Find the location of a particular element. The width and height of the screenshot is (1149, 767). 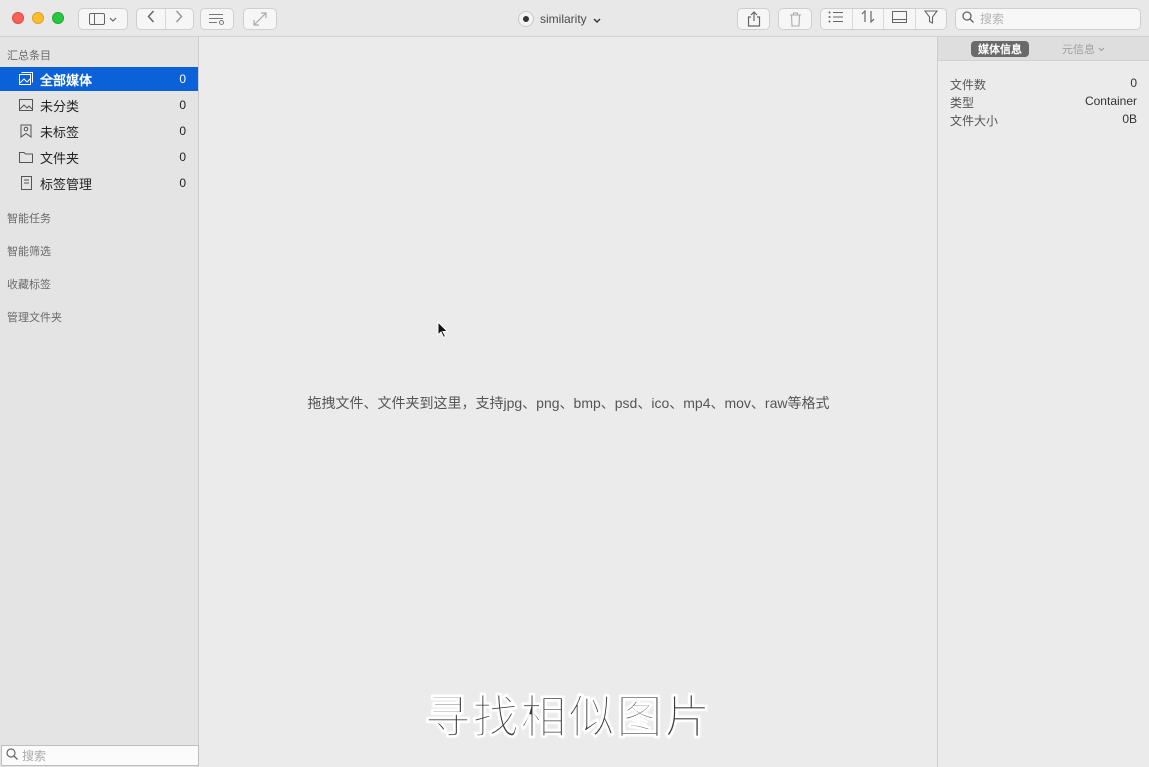

fullscreen-button is located at coordinates (260, 19).